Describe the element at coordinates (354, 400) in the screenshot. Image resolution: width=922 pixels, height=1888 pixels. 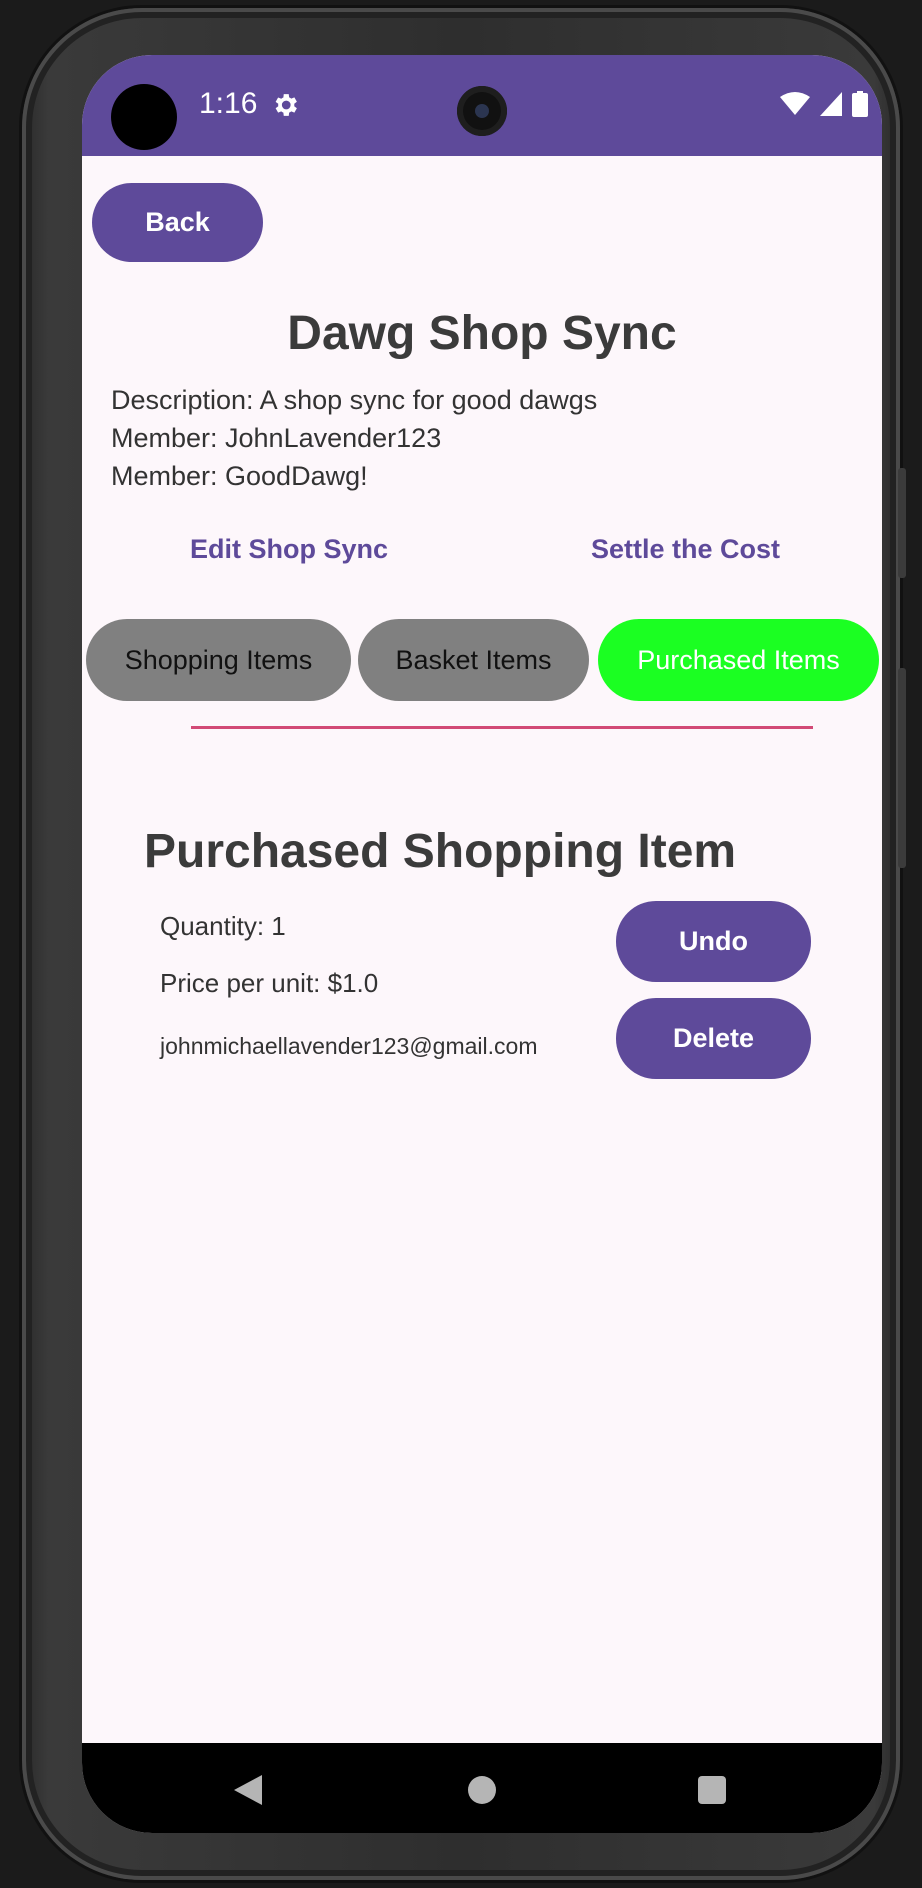
I see `description-text: Description: A shop sync for good dawgs` at that location.